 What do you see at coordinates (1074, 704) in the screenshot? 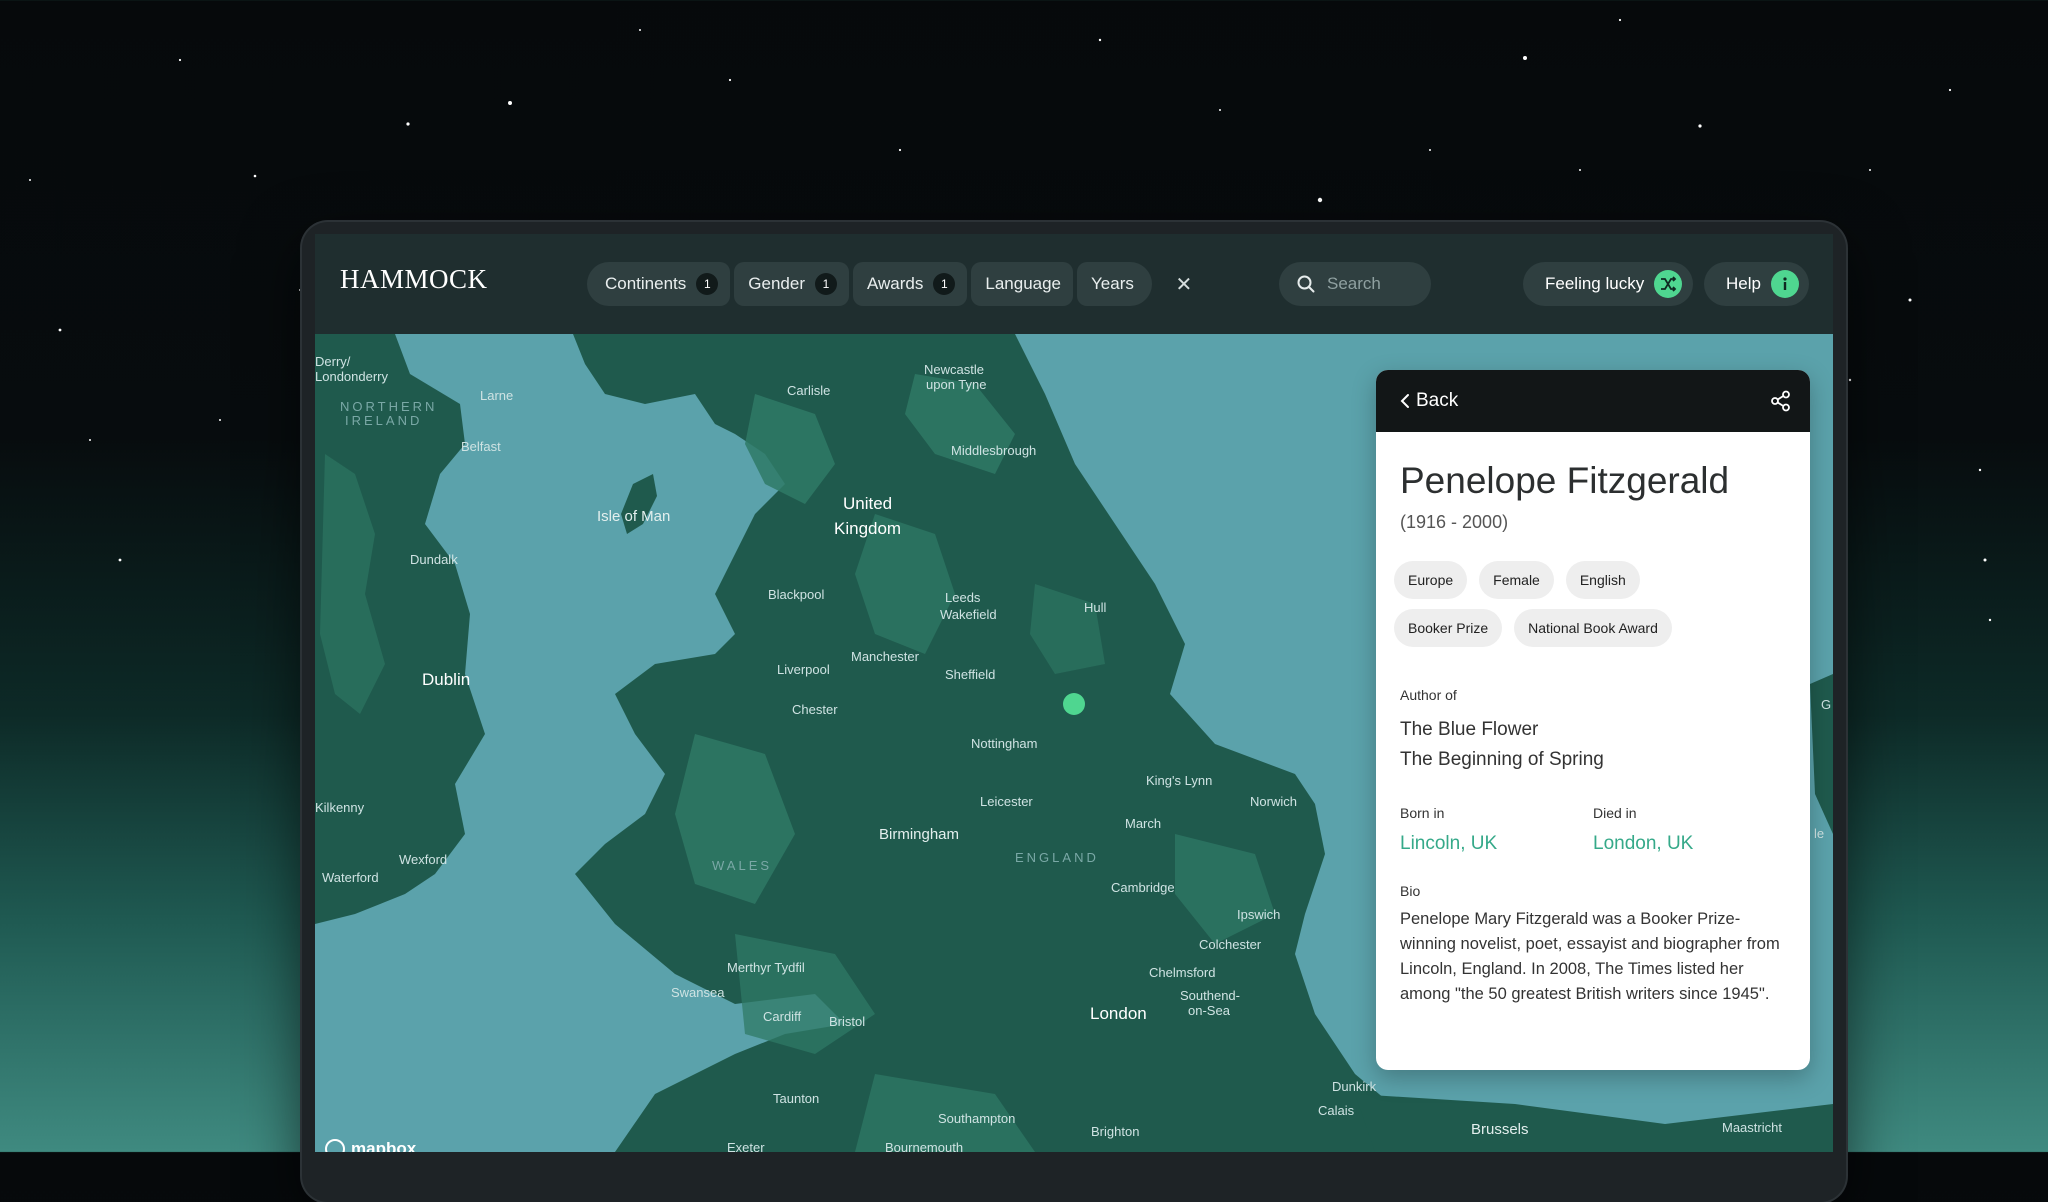
I see `author-location-pin` at bounding box center [1074, 704].